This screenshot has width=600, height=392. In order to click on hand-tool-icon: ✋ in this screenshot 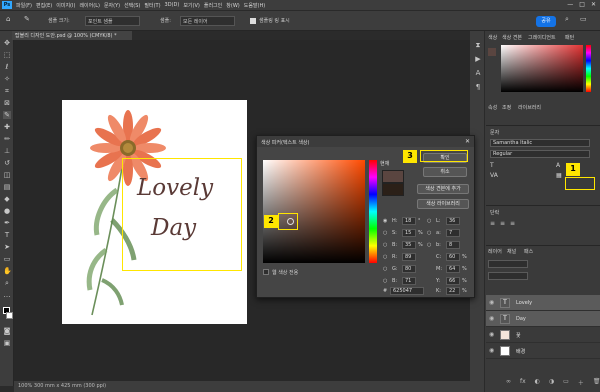, I will do `click(7, 271)`.